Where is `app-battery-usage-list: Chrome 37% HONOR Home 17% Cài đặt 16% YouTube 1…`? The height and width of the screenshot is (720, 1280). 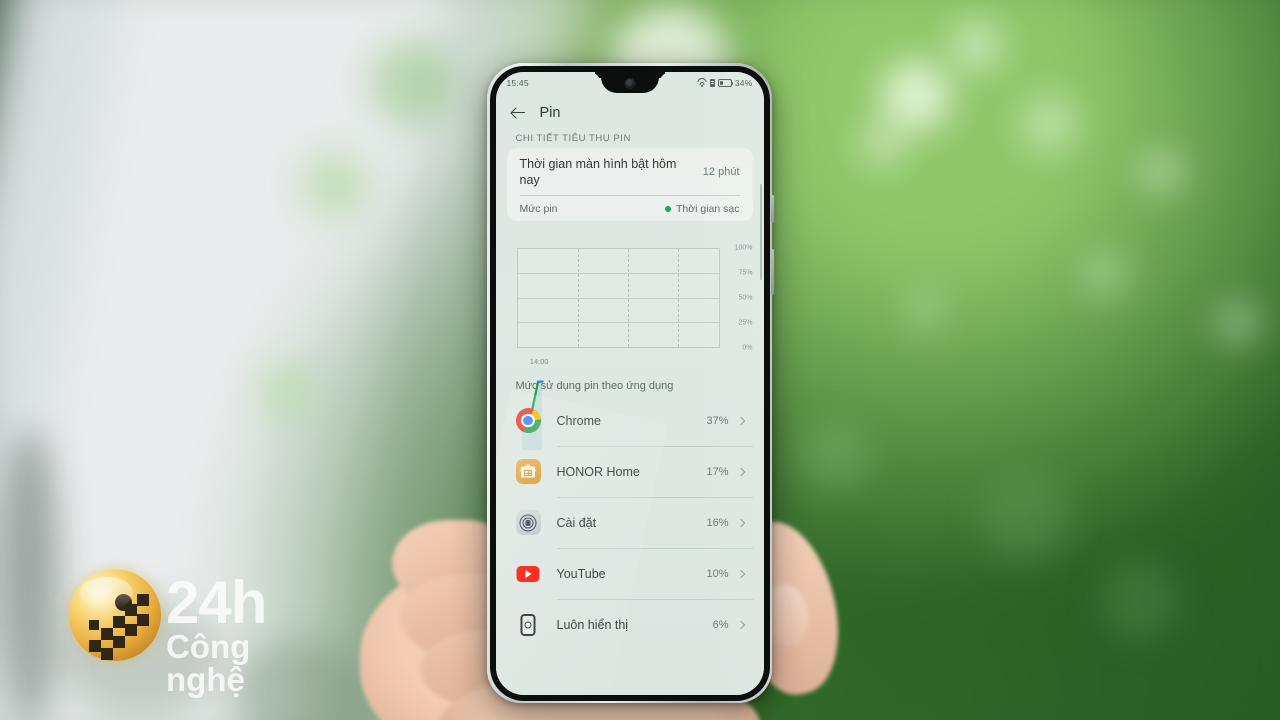
app-battery-usage-list: Chrome 37% HONOR Home 17% Cài đặt 16% YouTube 1… is located at coordinates (630, 523).